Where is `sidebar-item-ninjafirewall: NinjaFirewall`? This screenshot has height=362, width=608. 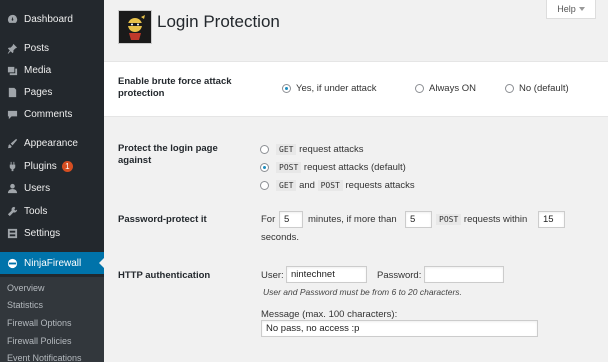
sidebar-item-ninjafirewall: NinjaFirewall is located at coordinates (52, 263).